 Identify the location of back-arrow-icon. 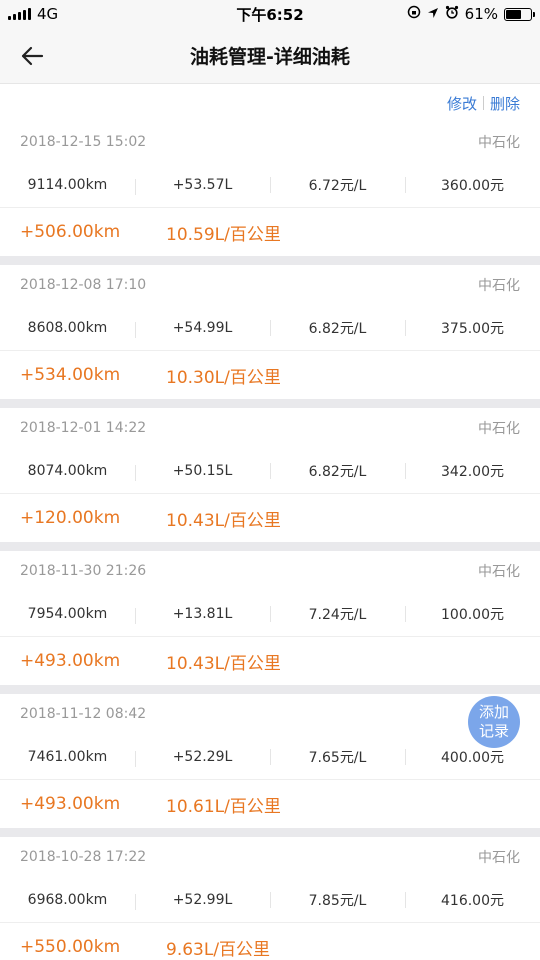
(32, 56).